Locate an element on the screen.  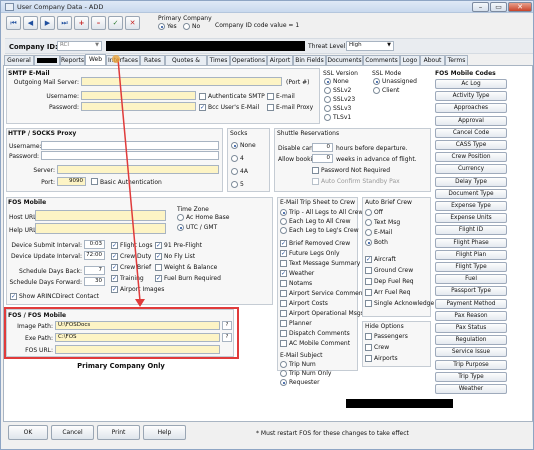
dispatch-comments-checkbox is located at coordinates (283, 333).